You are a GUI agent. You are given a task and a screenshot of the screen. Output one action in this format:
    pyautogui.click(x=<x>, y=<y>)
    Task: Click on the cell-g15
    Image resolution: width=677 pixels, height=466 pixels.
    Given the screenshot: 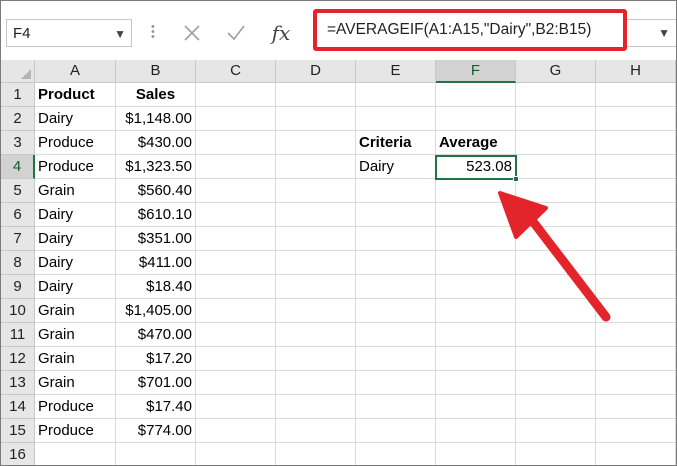 What is the action you would take?
    pyautogui.click(x=556, y=431)
    